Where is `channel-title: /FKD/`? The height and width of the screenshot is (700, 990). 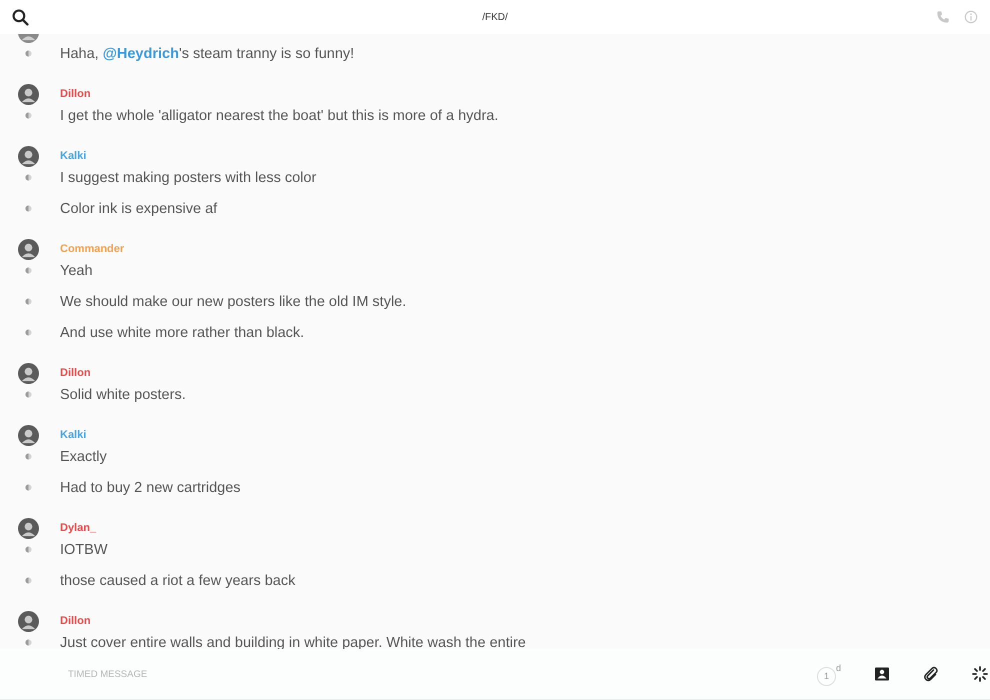
channel-title: /FKD/ is located at coordinates (495, 17).